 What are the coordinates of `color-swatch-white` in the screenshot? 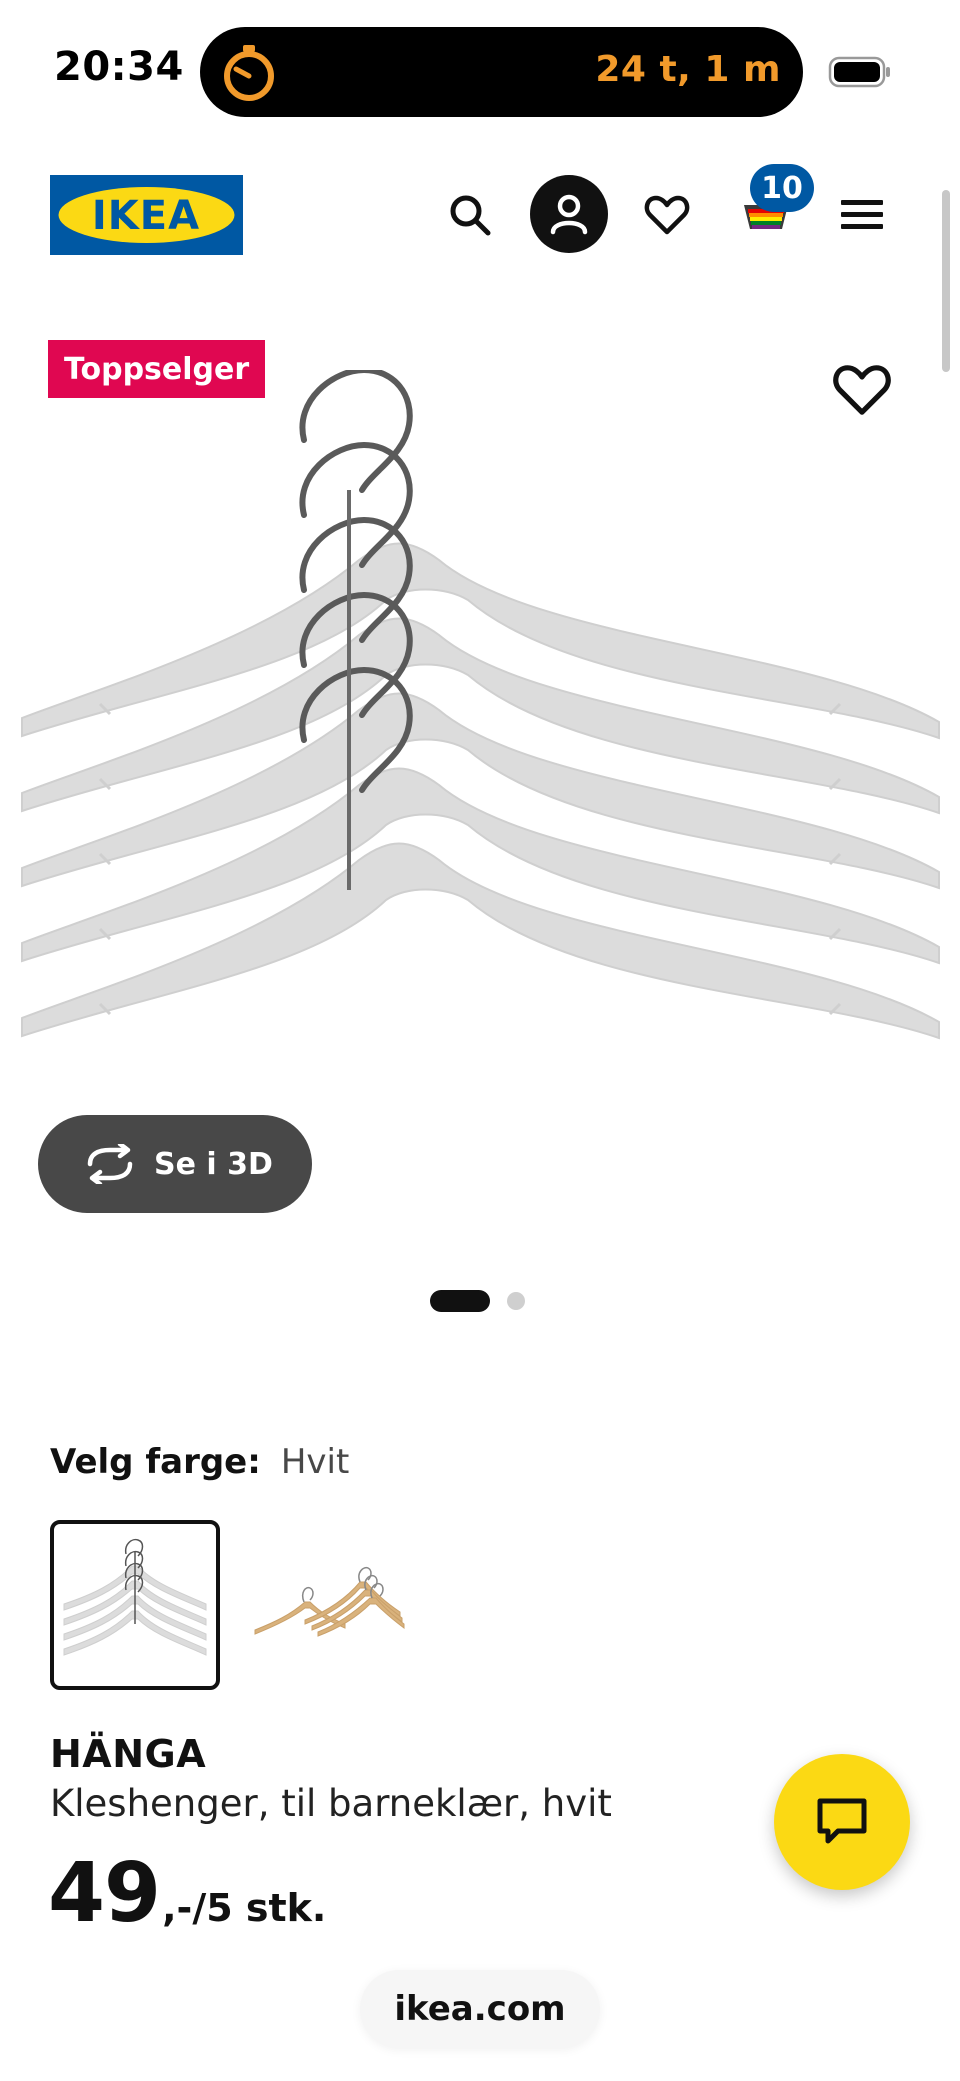 It's located at (135, 1605).